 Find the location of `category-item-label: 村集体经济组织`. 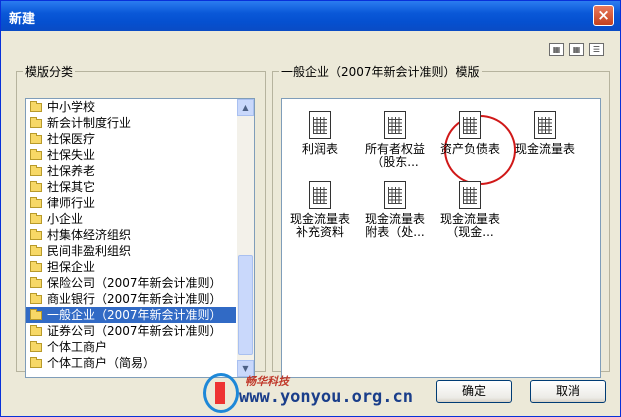

category-item-label: 村集体经济组织 is located at coordinates (89, 235).